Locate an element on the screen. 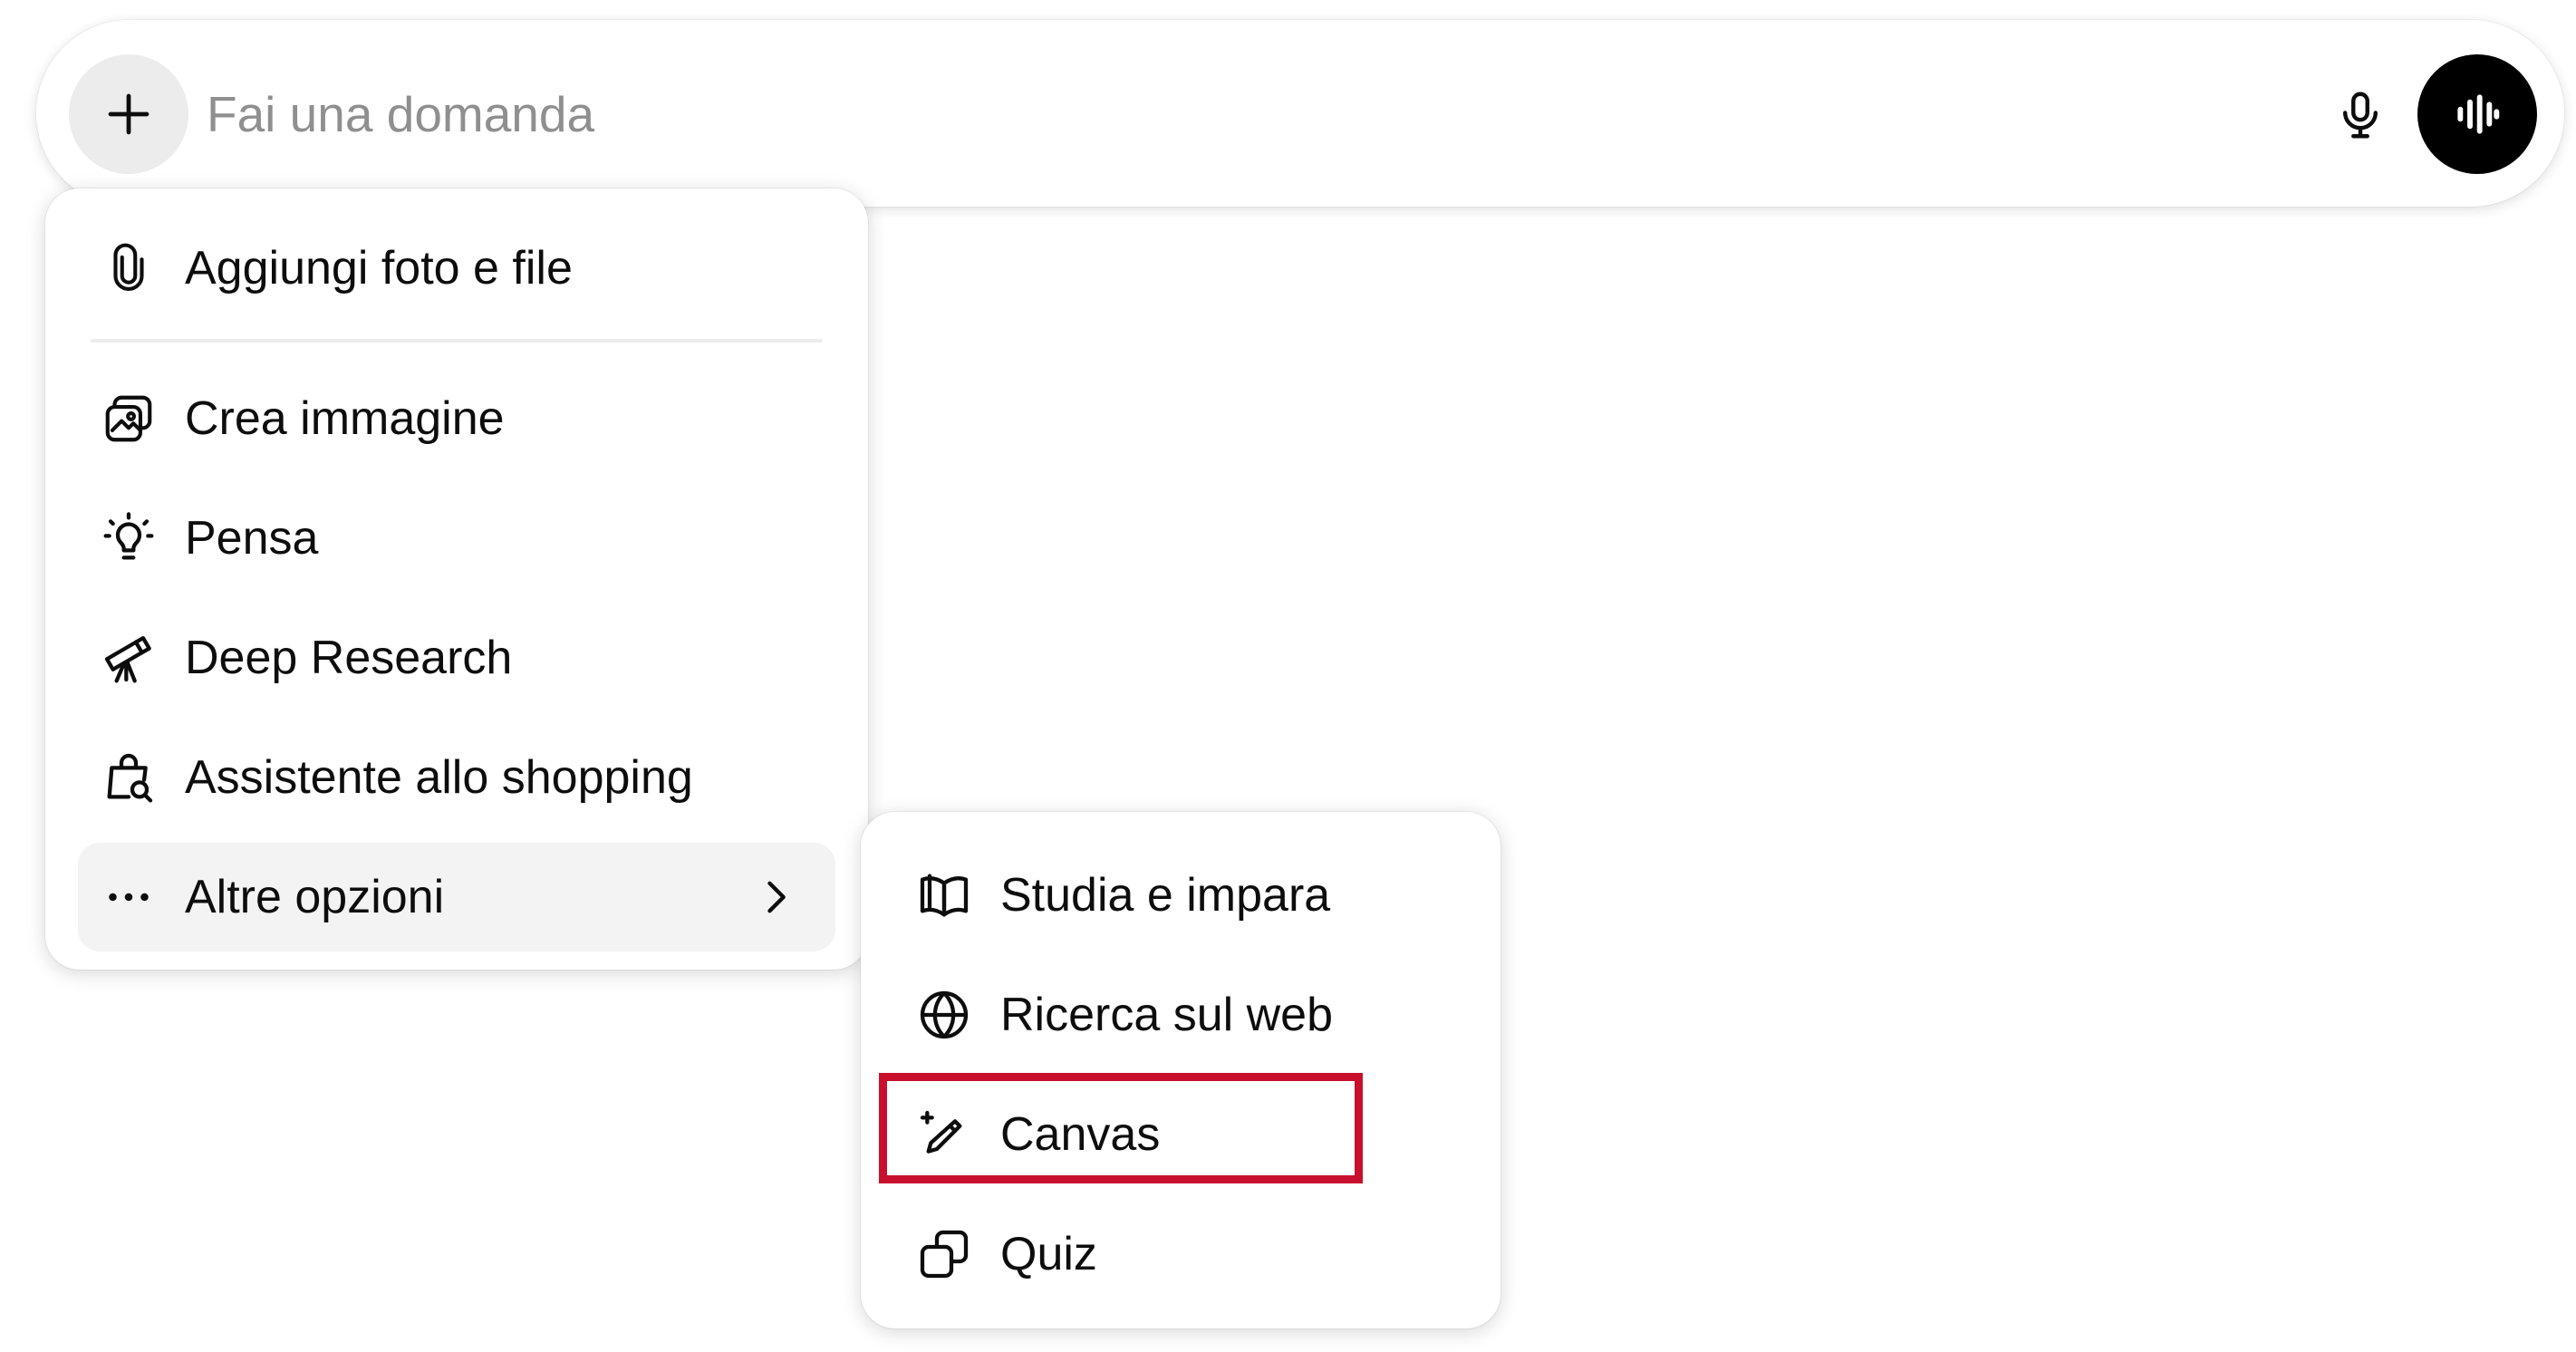 Image resolution: width=2576 pixels, height=1352 pixels. submenu-item-quiz: Quiz is located at coordinates (1180, 1254).